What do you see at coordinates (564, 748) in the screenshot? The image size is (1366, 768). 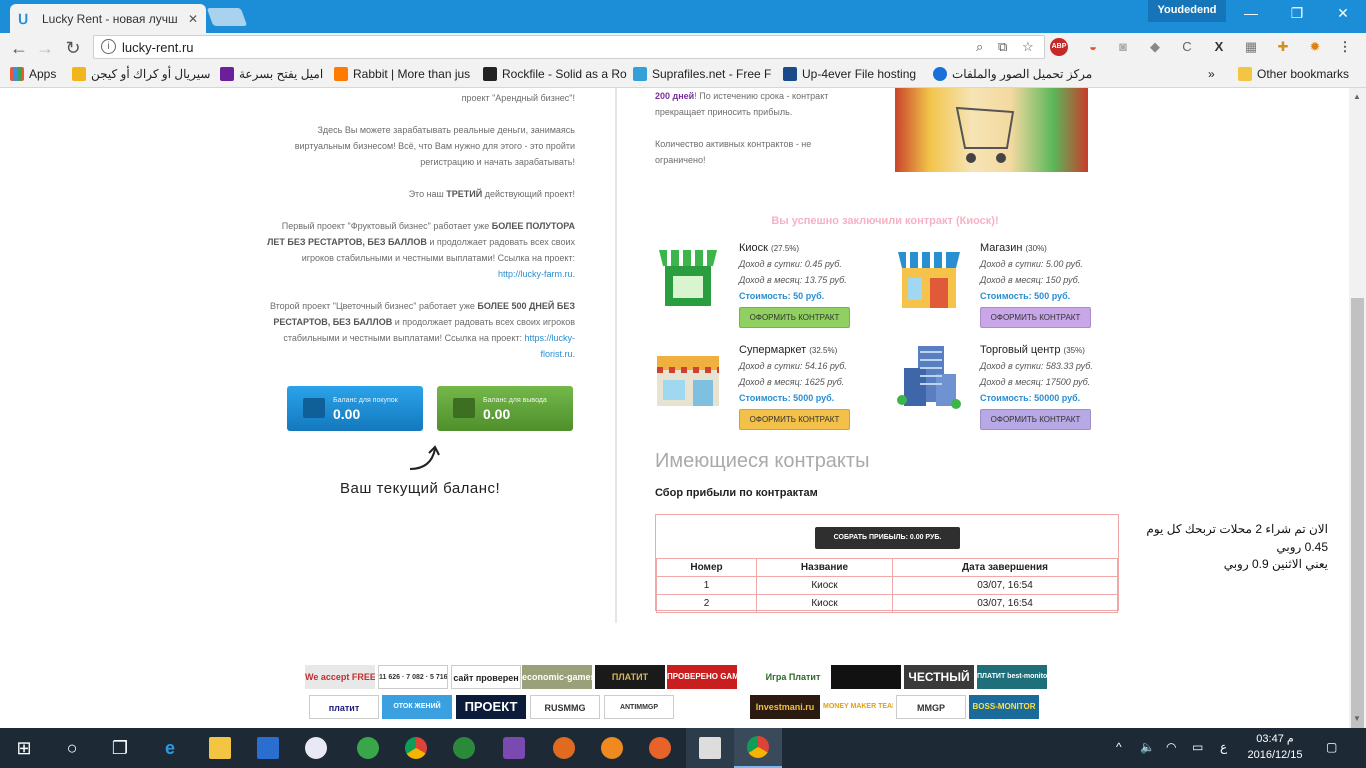 I see `idm-icon` at bounding box center [564, 748].